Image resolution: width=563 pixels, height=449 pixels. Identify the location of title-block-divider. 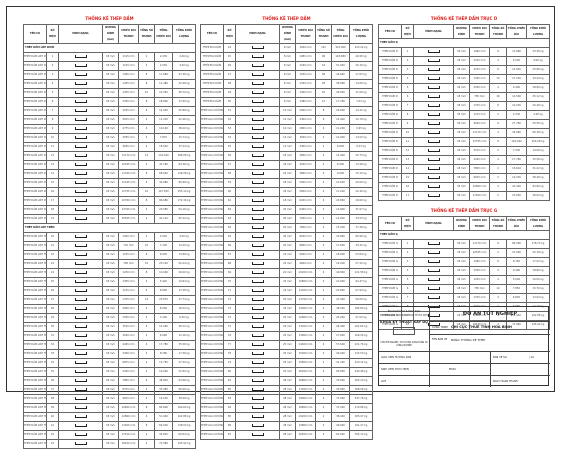
(464, 351).